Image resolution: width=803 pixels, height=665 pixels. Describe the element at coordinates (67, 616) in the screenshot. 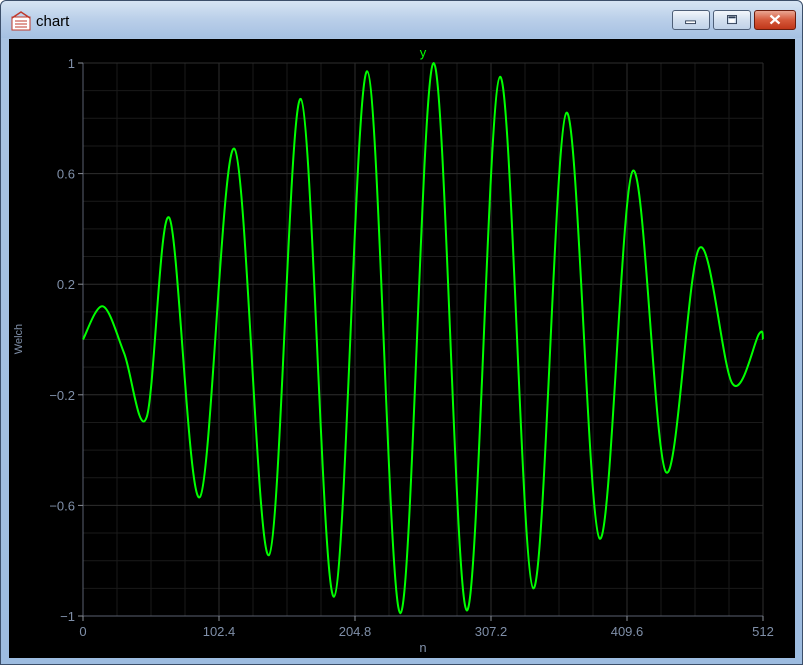

I see `y-tick-label: −1` at that location.